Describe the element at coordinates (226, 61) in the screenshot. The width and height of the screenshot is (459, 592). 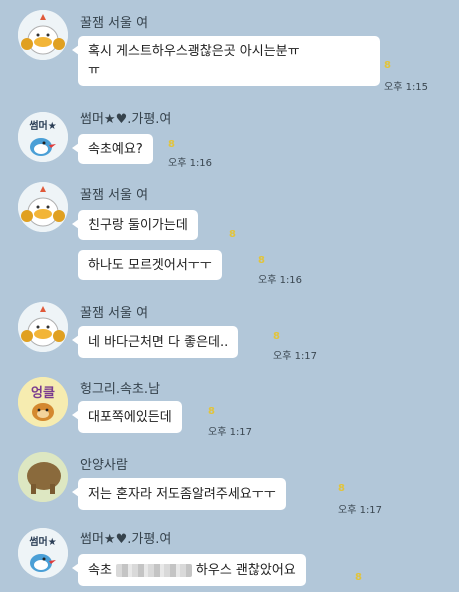
I see `message-bubble: 혹시 게스트하우스괭찮은곳 아시는분ㅠ ㅠ` at that location.